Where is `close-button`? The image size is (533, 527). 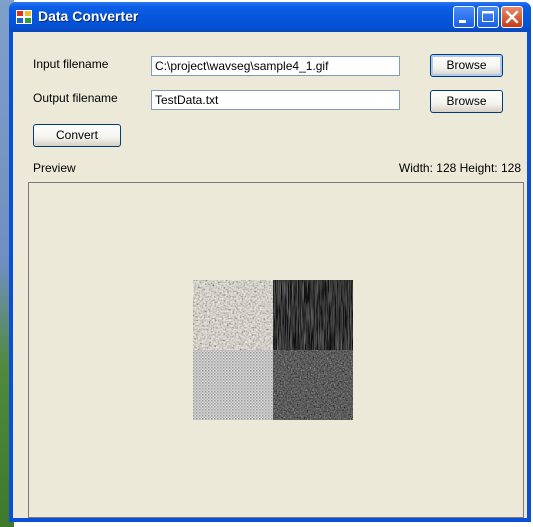
close-button is located at coordinates (512, 17).